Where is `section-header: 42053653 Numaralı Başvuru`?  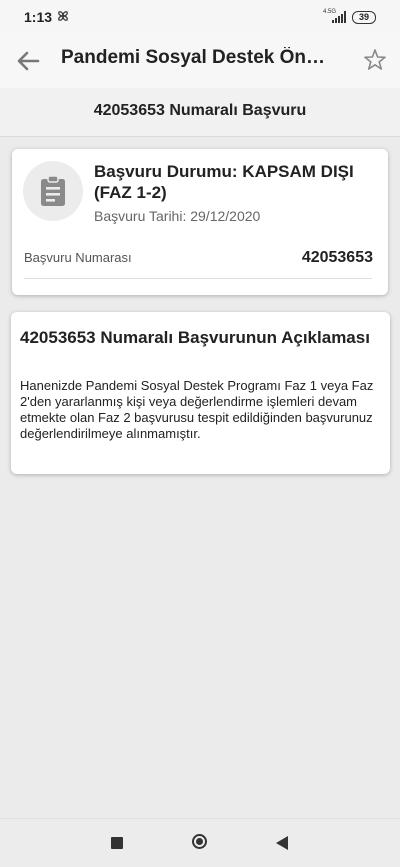 section-header: 42053653 Numaralı Başvuru is located at coordinates (200, 112).